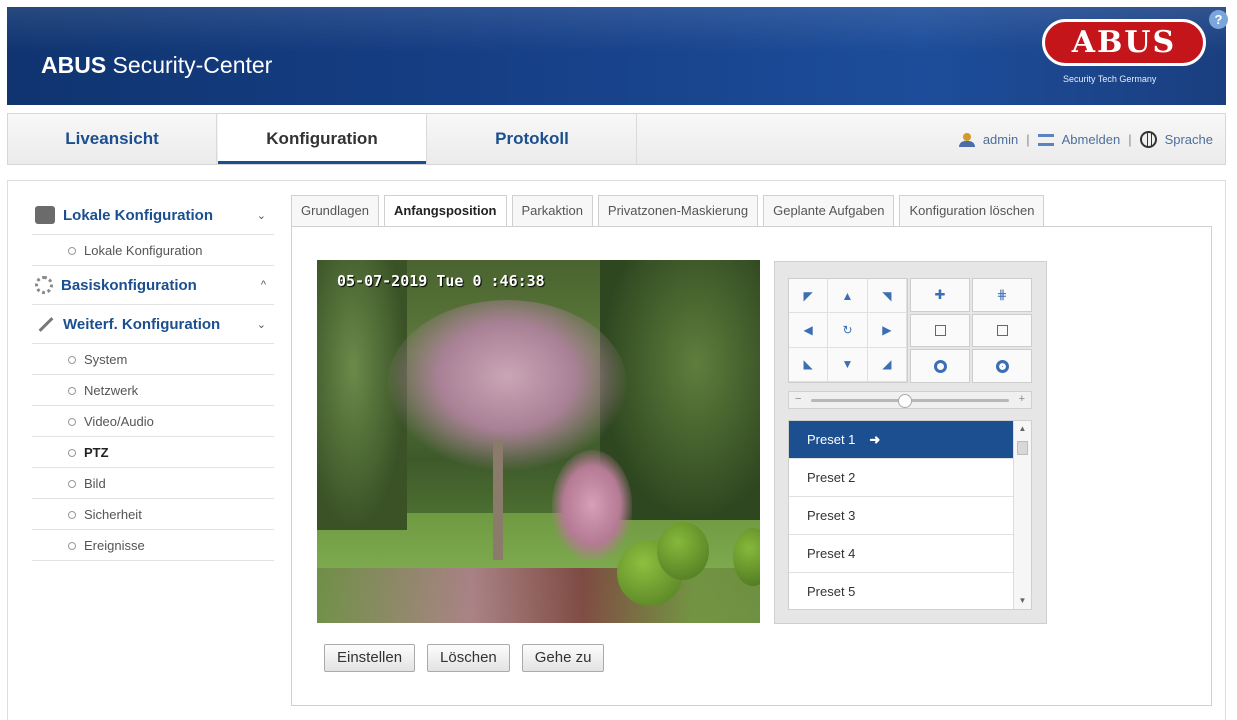  I want to click on chevron-up-icon: ^, so click(263, 285).